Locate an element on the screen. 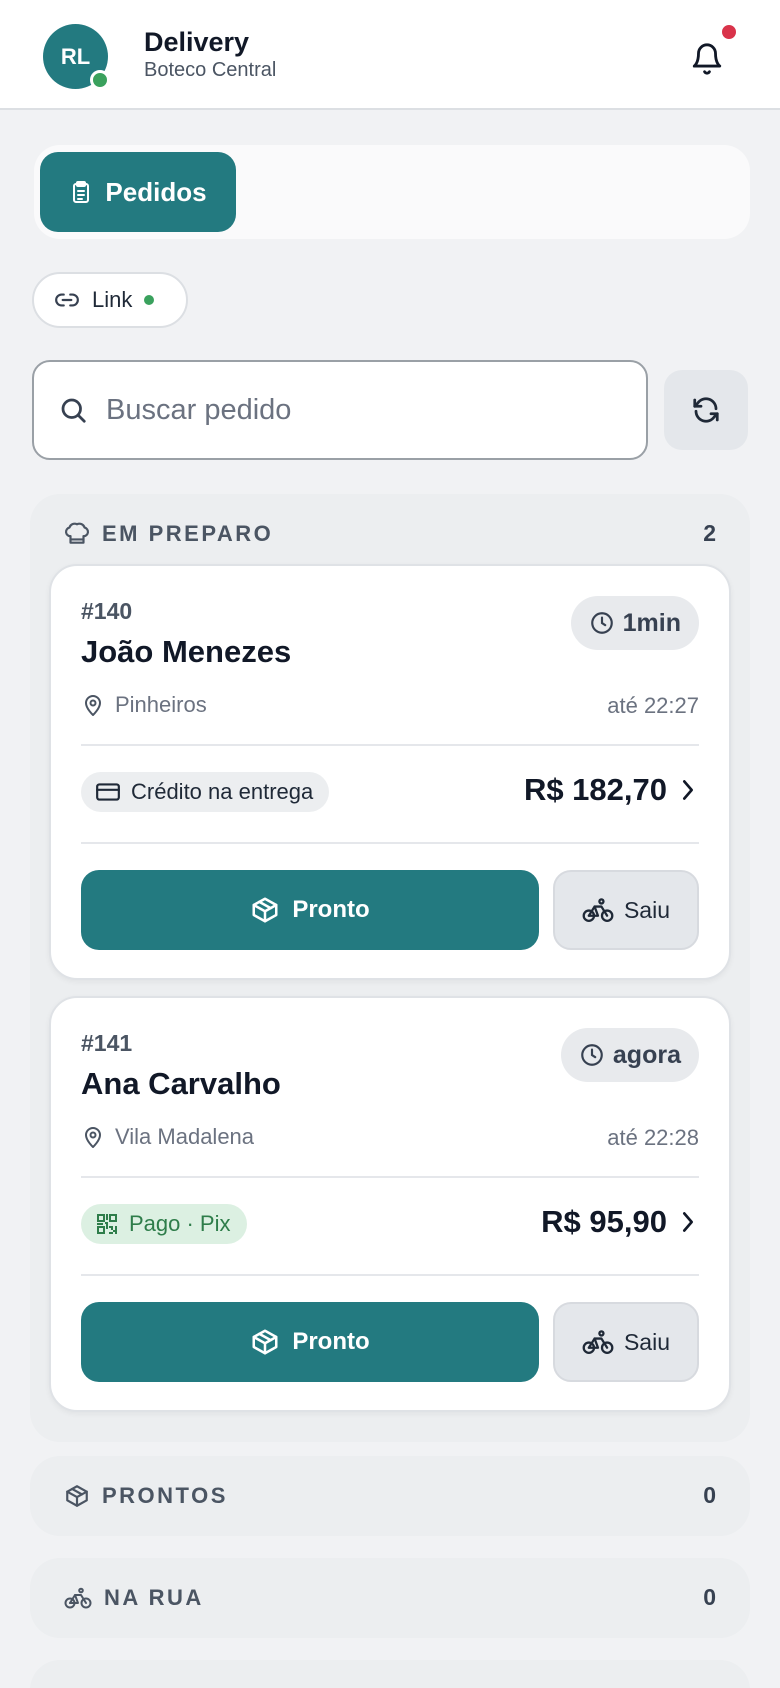 This screenshot has width=780, height=1688. neighborhood: Vila Madalena is located at coordinates (185, 1136).